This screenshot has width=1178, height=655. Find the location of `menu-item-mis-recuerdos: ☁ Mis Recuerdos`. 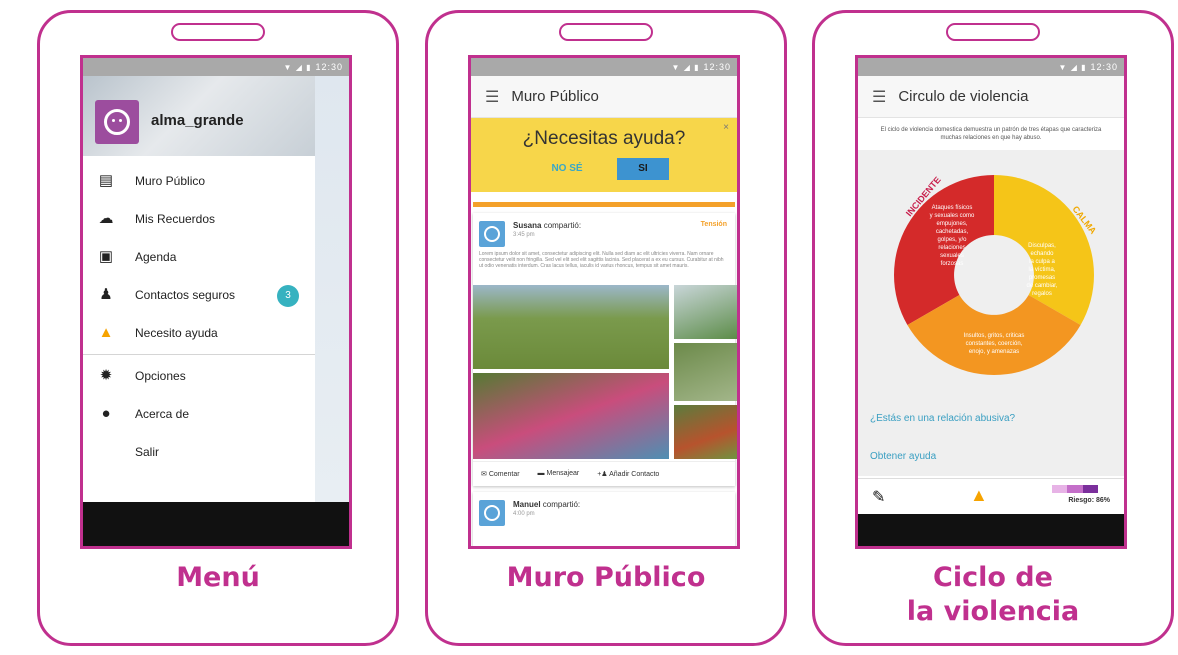

menu-item-mis-recuerdos: ☁ Mis Recuerdos is located at coordinates (199, 219).